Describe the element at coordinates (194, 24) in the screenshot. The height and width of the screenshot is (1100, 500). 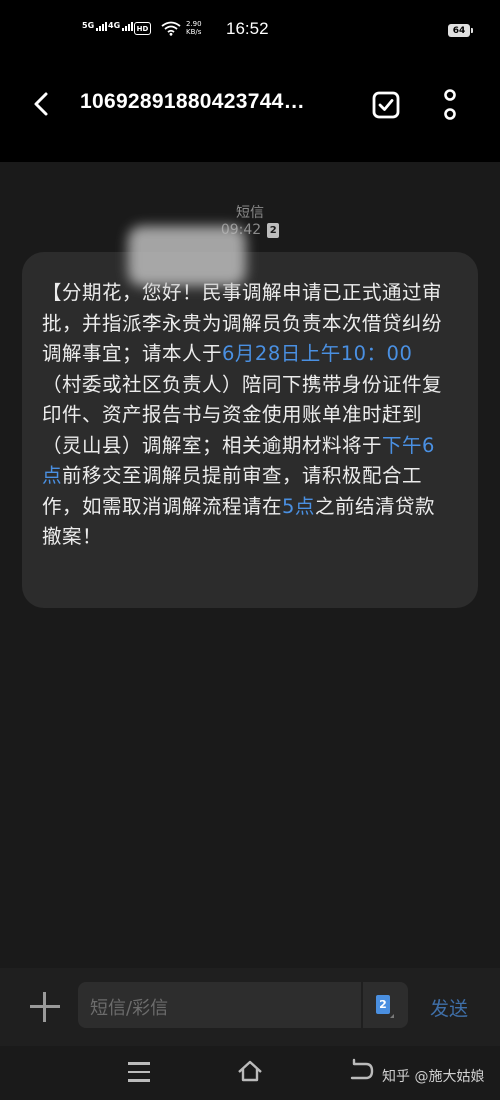
I see `network-speed-value: 2.90` at that location.